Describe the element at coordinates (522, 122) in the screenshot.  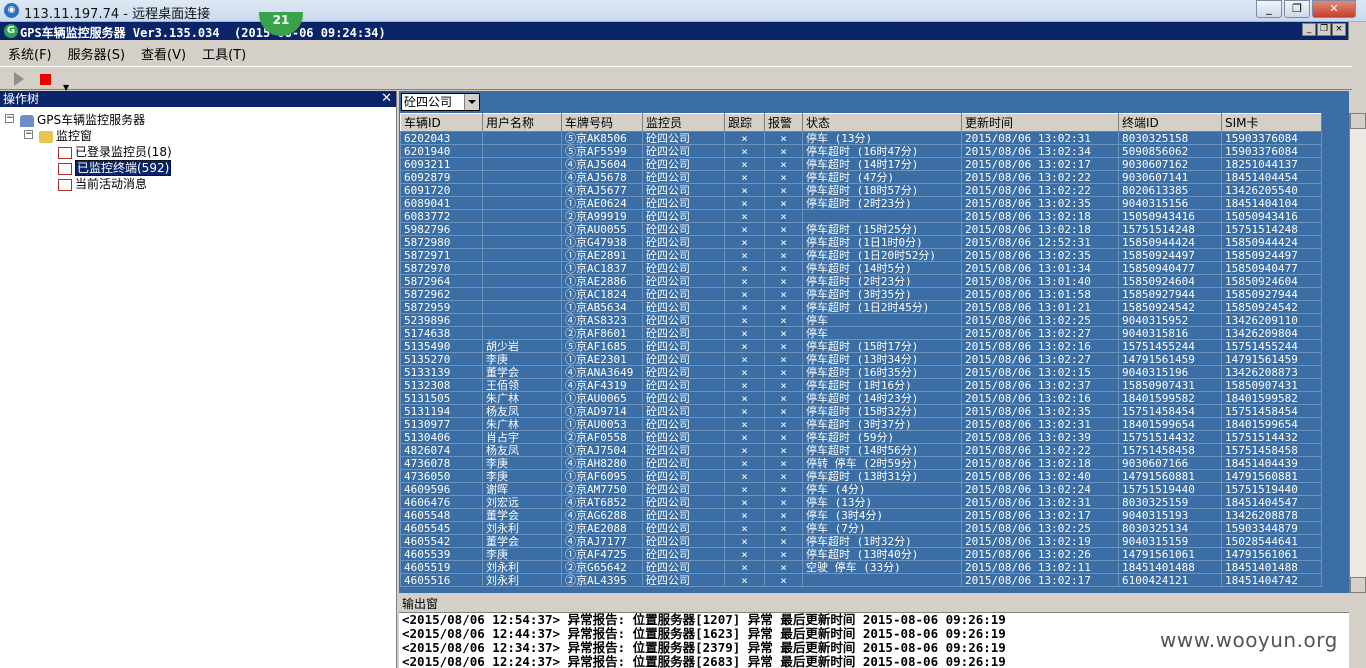
I see `column-header: 用户名称` at that location.